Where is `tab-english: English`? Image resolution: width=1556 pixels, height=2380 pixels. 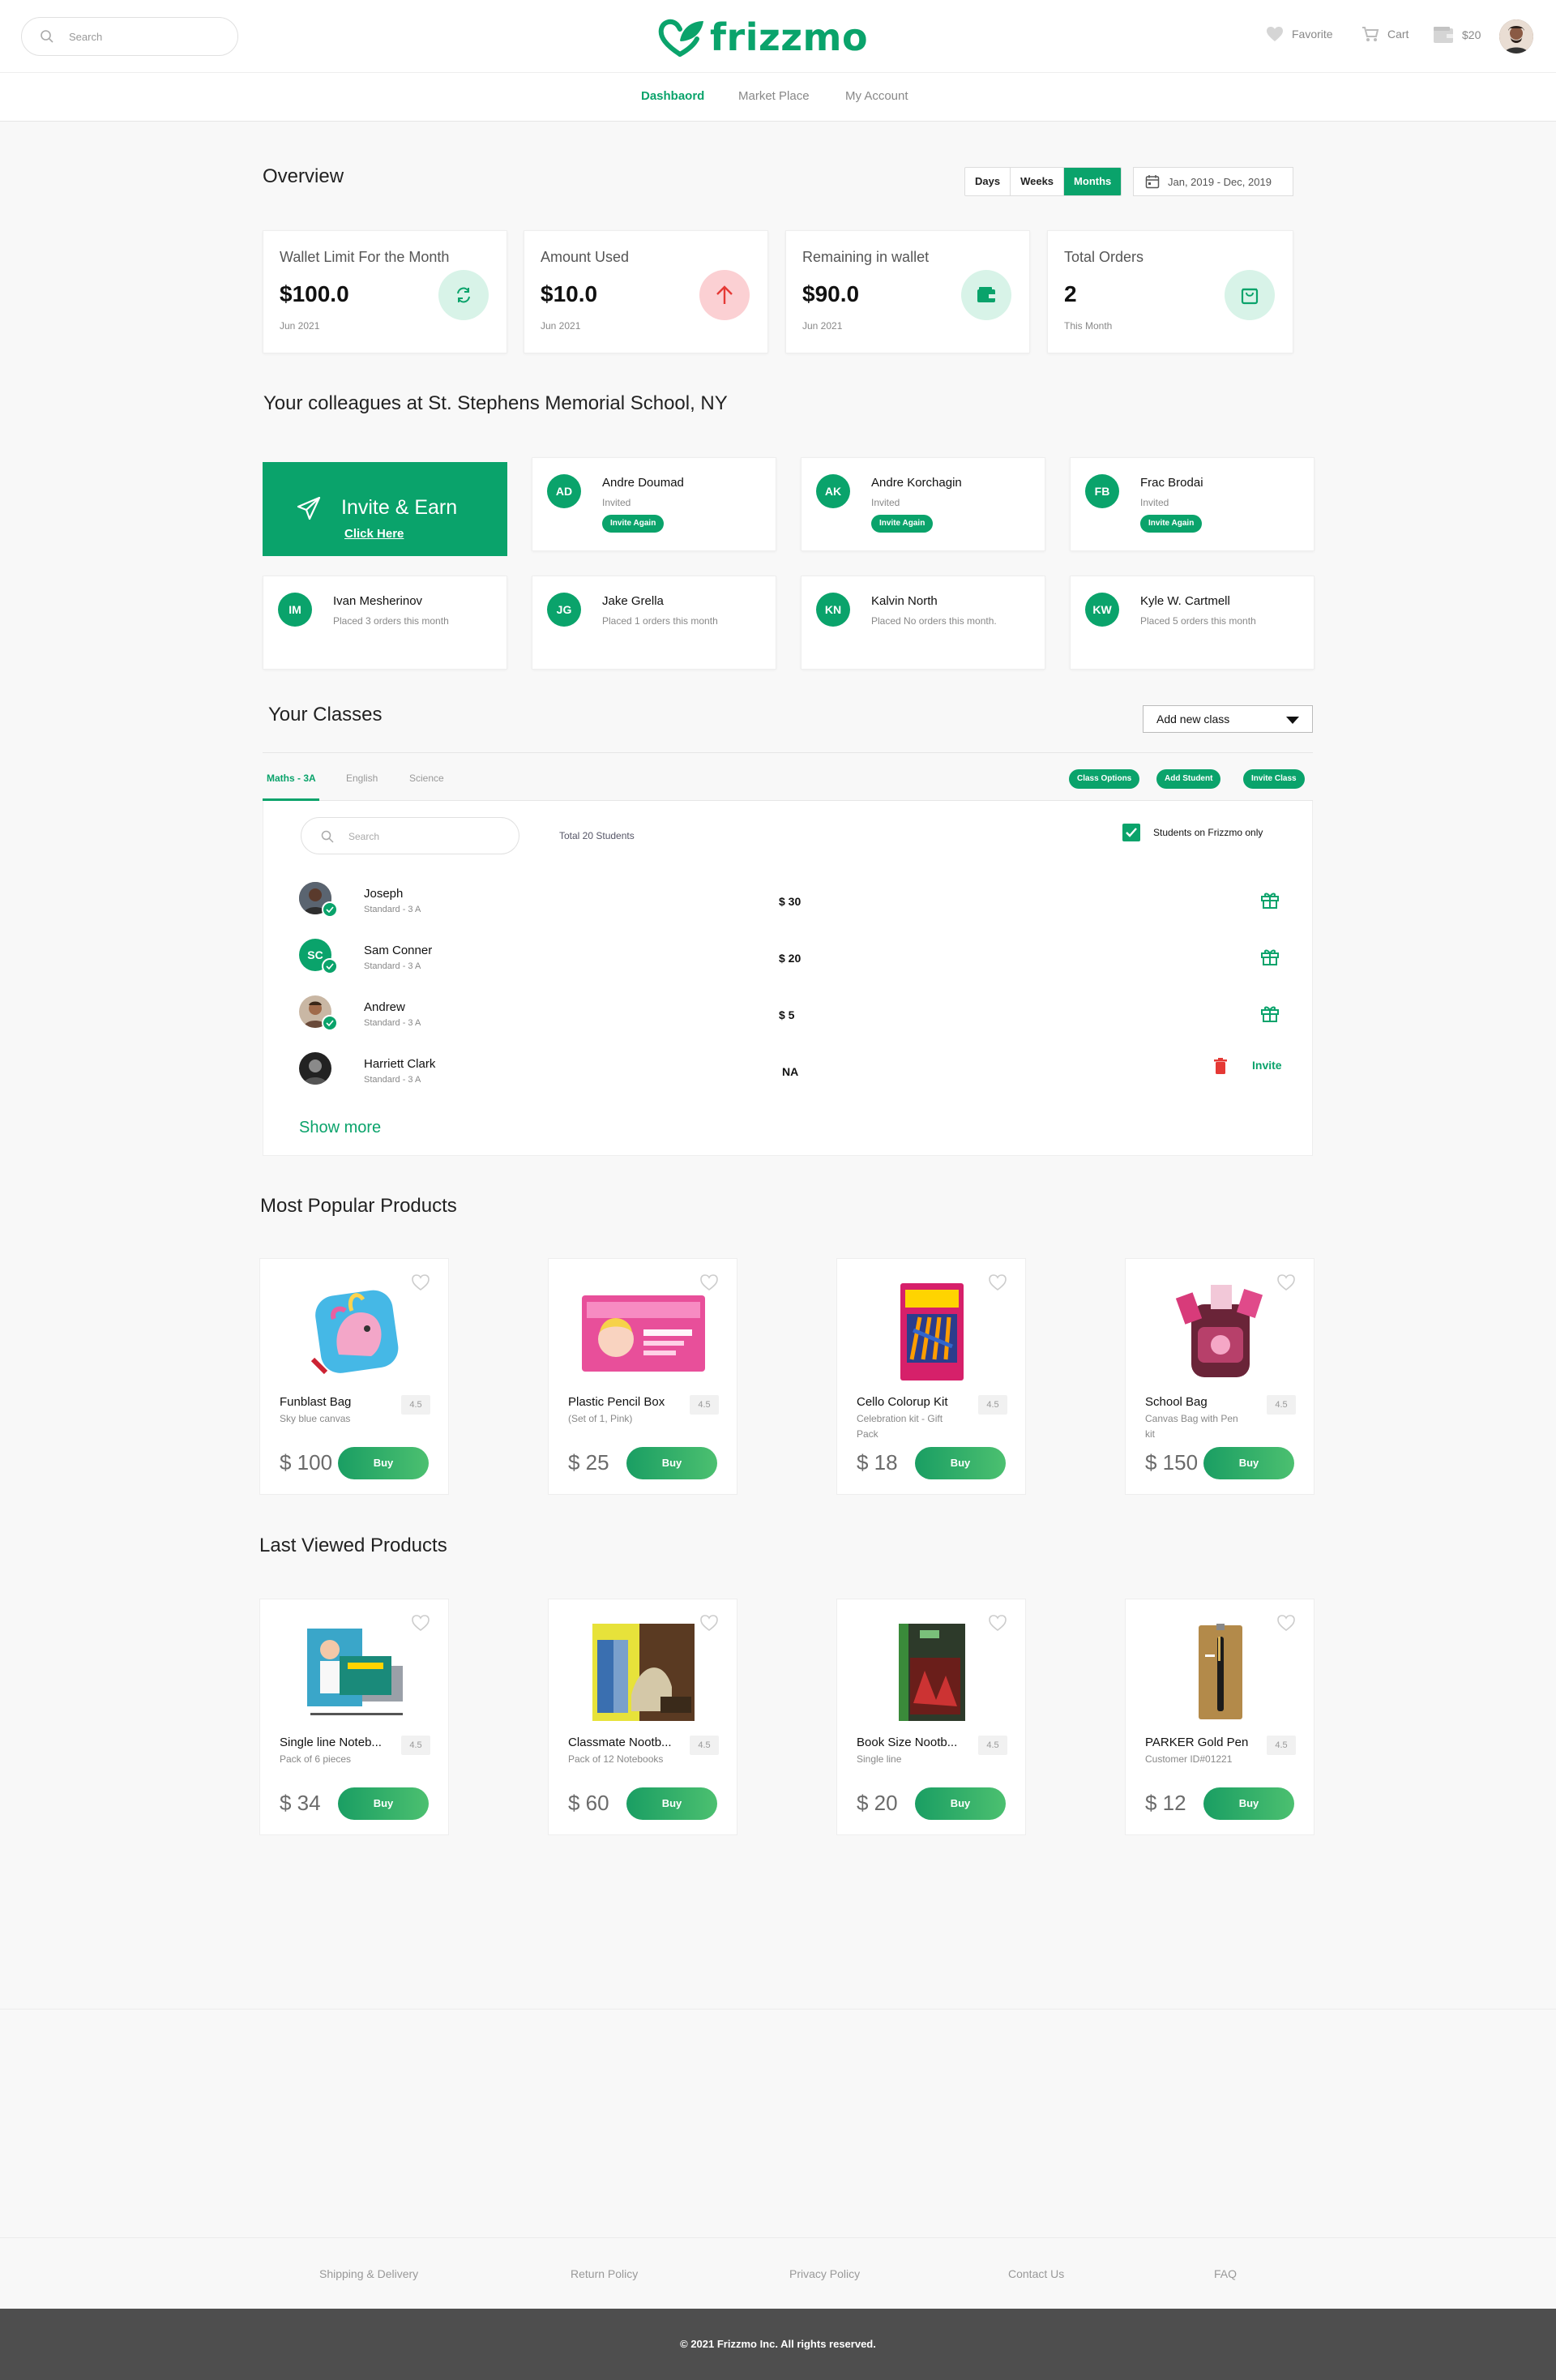
tab-english: English is located at coordinates (362, 779).